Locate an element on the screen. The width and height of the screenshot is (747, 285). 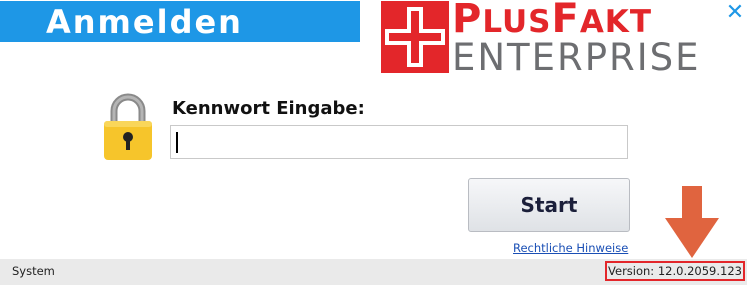
version-badge: Version: 12.0.2059.123 is located at coordinates (675, 271).